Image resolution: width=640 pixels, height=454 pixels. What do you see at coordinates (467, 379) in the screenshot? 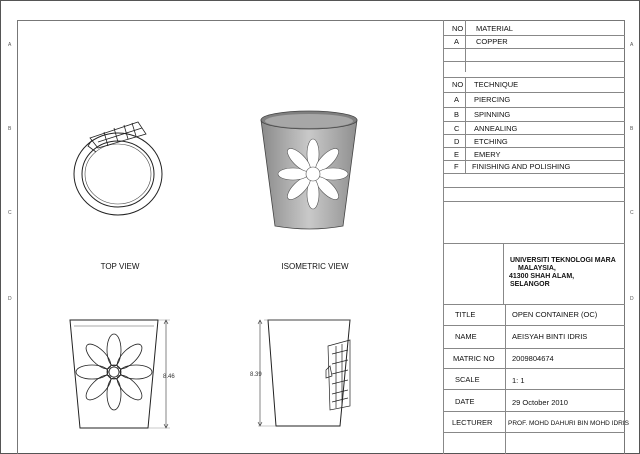
I see `scale-key: SCALE` at bounding box center [467, 379].